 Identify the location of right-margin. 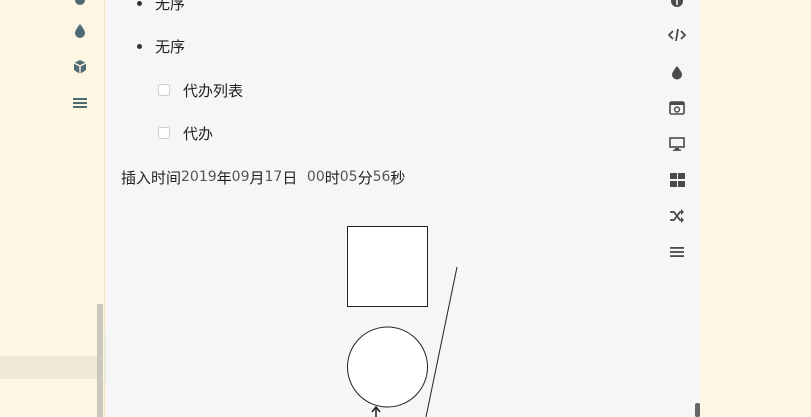
(755, 208).